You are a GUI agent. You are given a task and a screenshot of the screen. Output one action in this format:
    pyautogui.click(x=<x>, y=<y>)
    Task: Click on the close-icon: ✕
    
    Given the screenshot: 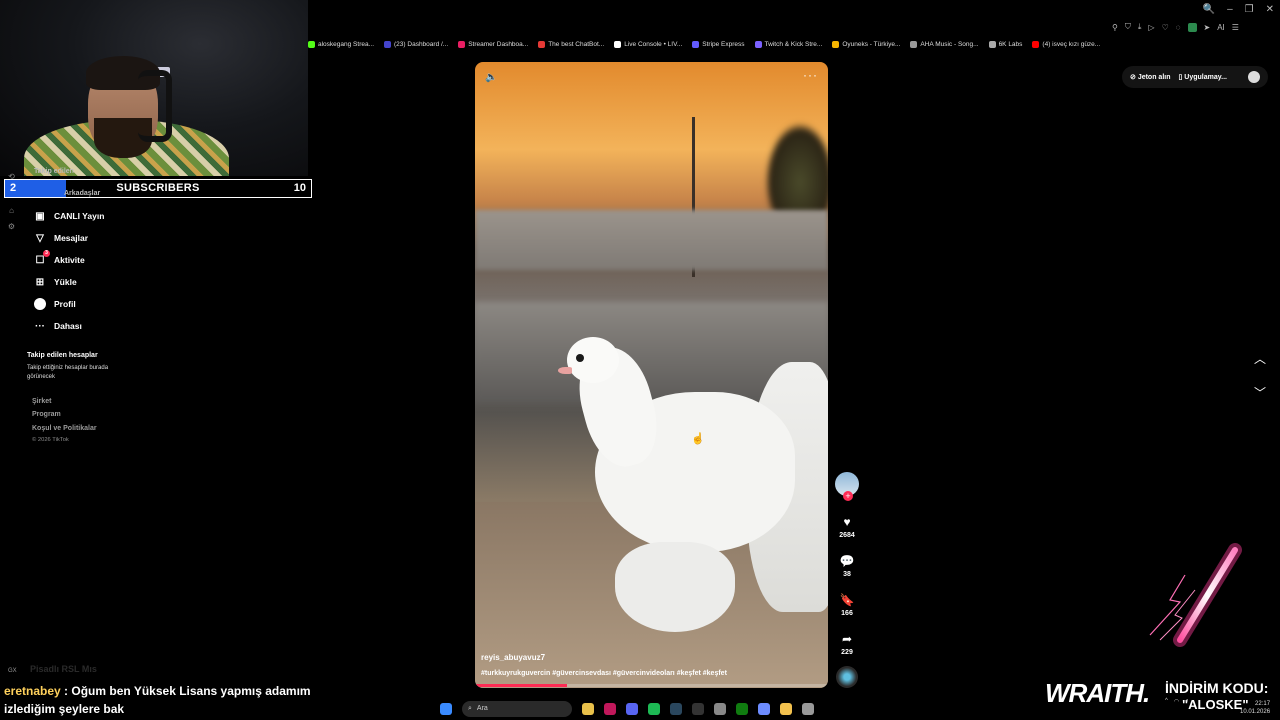 What is the action you would take?
    pyautogui.click(x=1270, y=9)
    